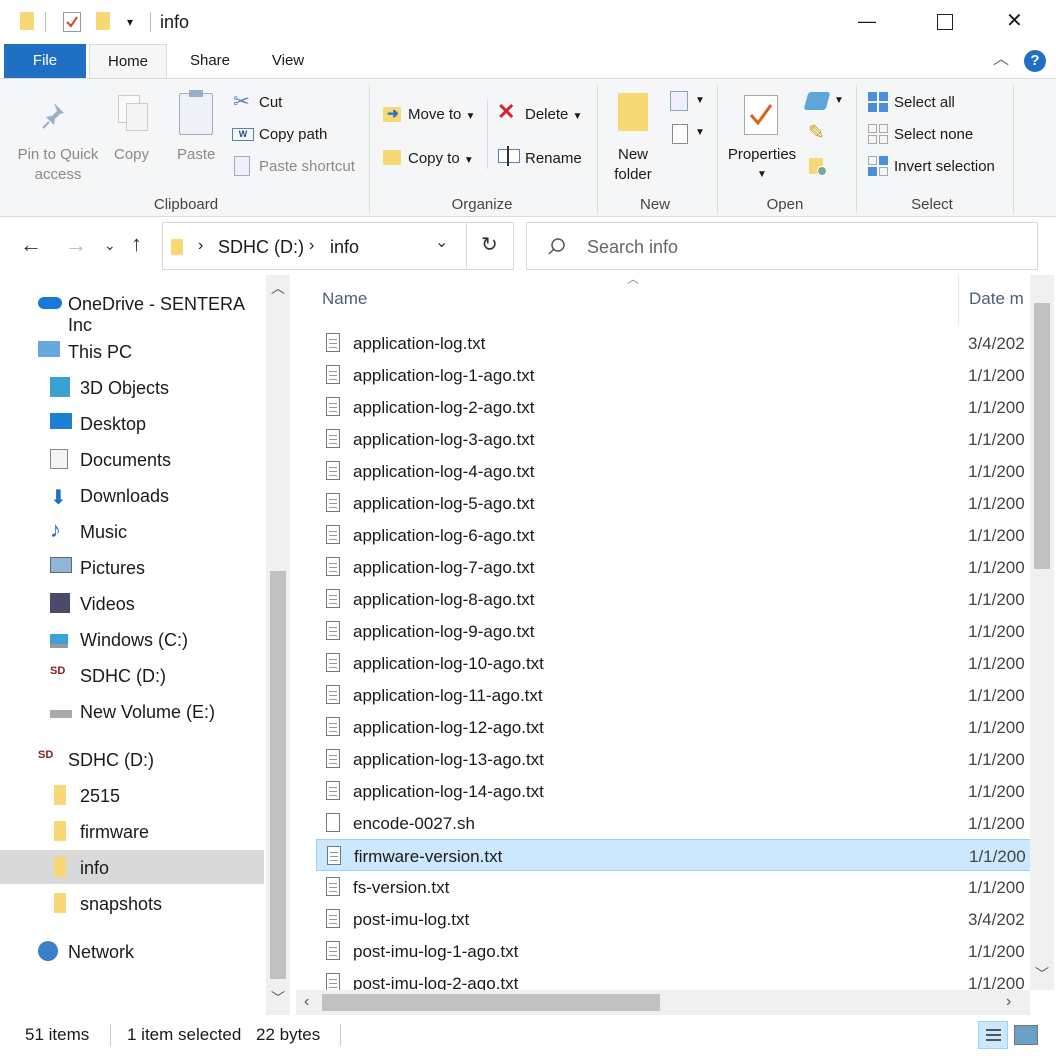 The height and width of the screenshot is (1056, 1056). I want to click on easy-access-icon, so click(680, 134).